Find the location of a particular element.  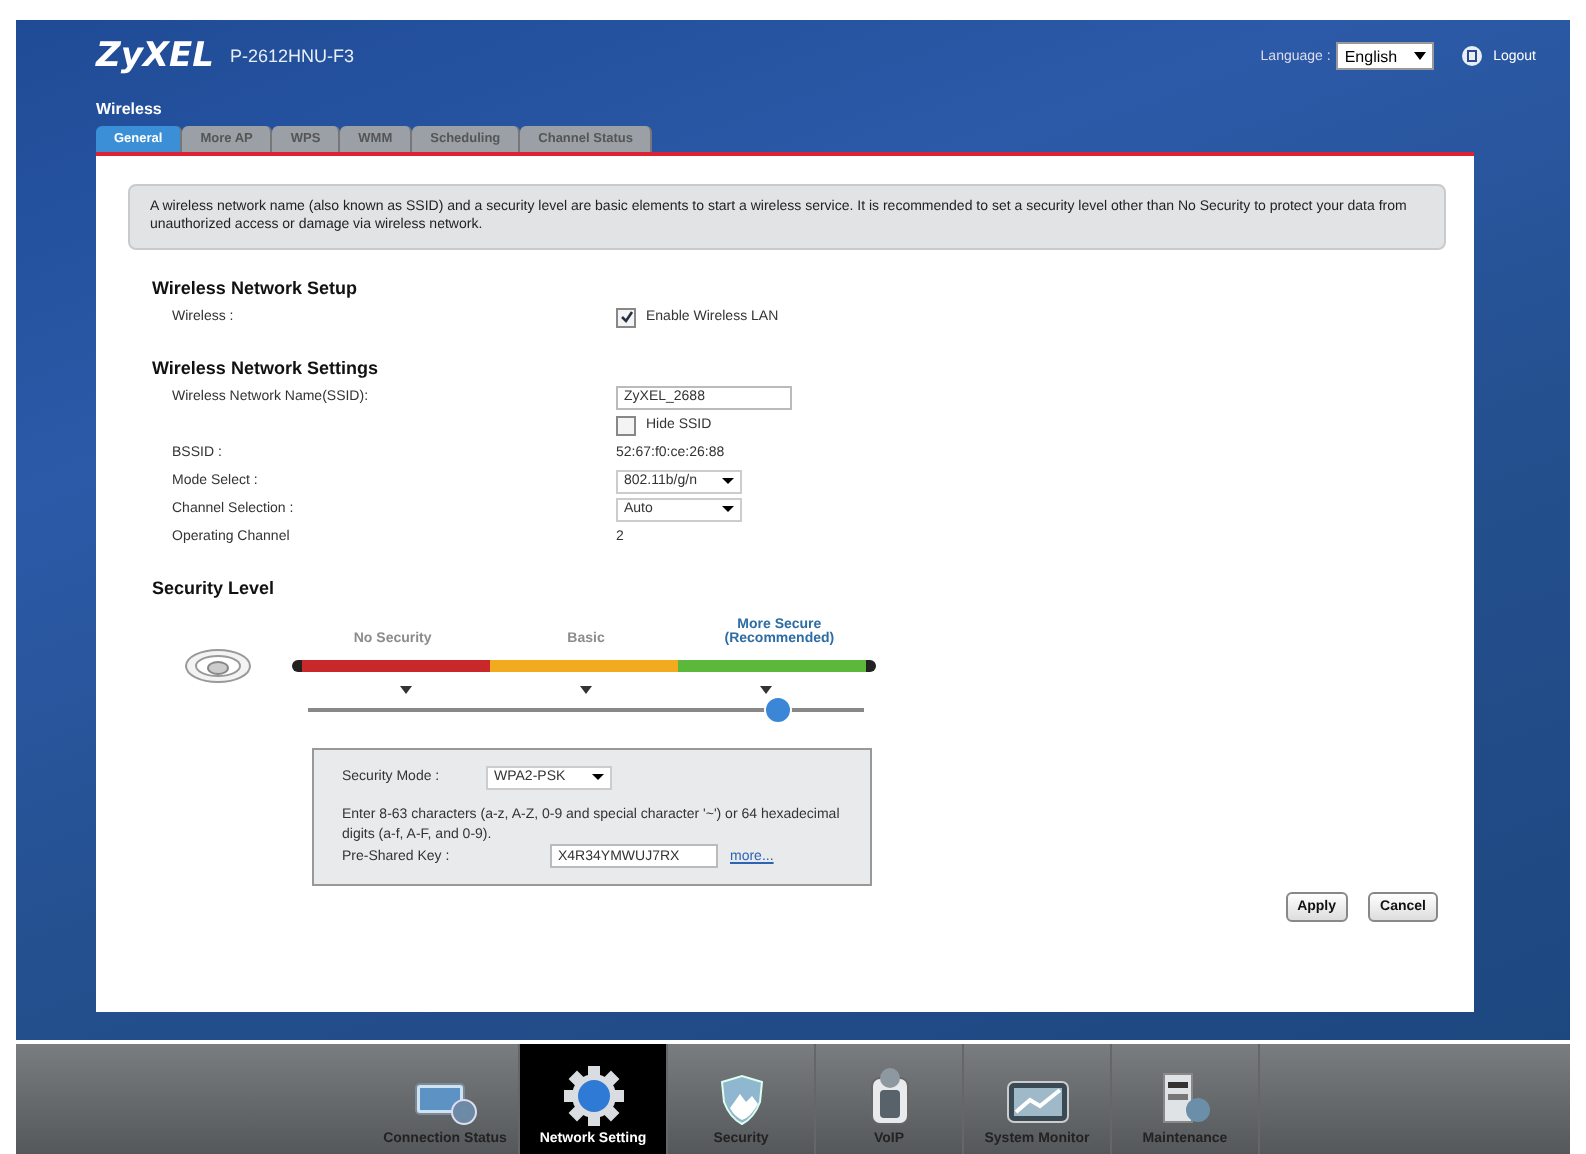

logout-icon is located at coordinates (1471, 56).